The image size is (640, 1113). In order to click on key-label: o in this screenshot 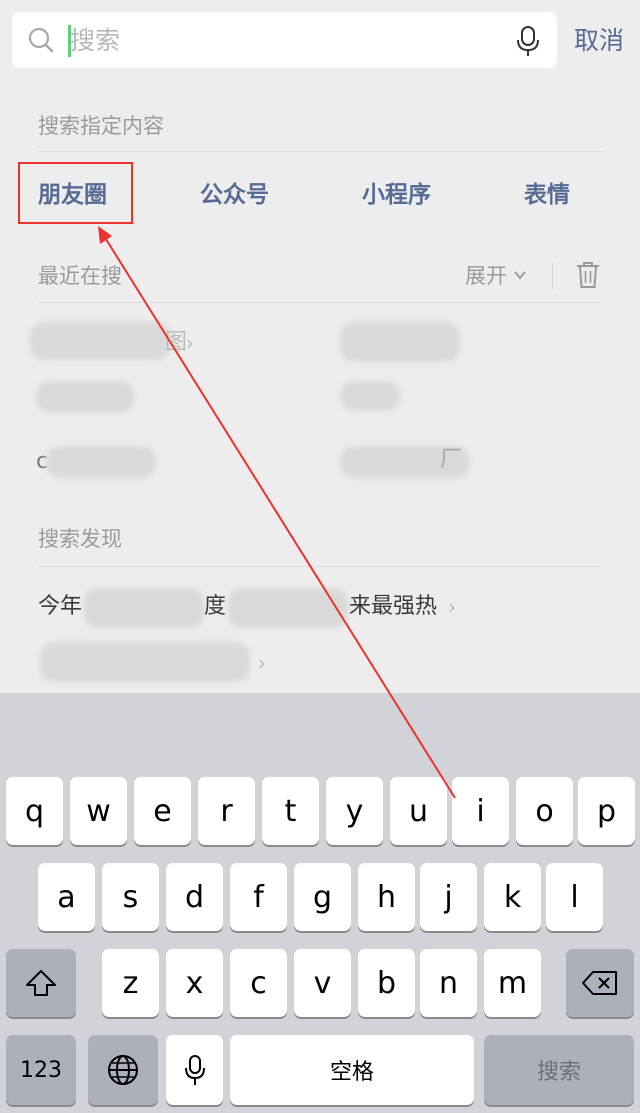, I will do `click(544, 811)`.